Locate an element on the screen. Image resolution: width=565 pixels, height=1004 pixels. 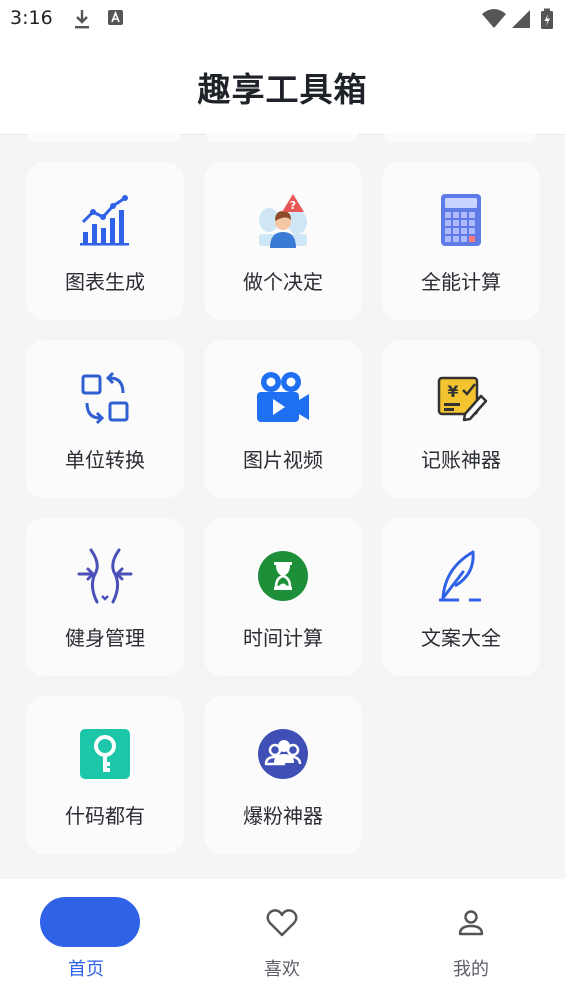
app-header: 趣享工具箱 is located at coordinates (282, 86).